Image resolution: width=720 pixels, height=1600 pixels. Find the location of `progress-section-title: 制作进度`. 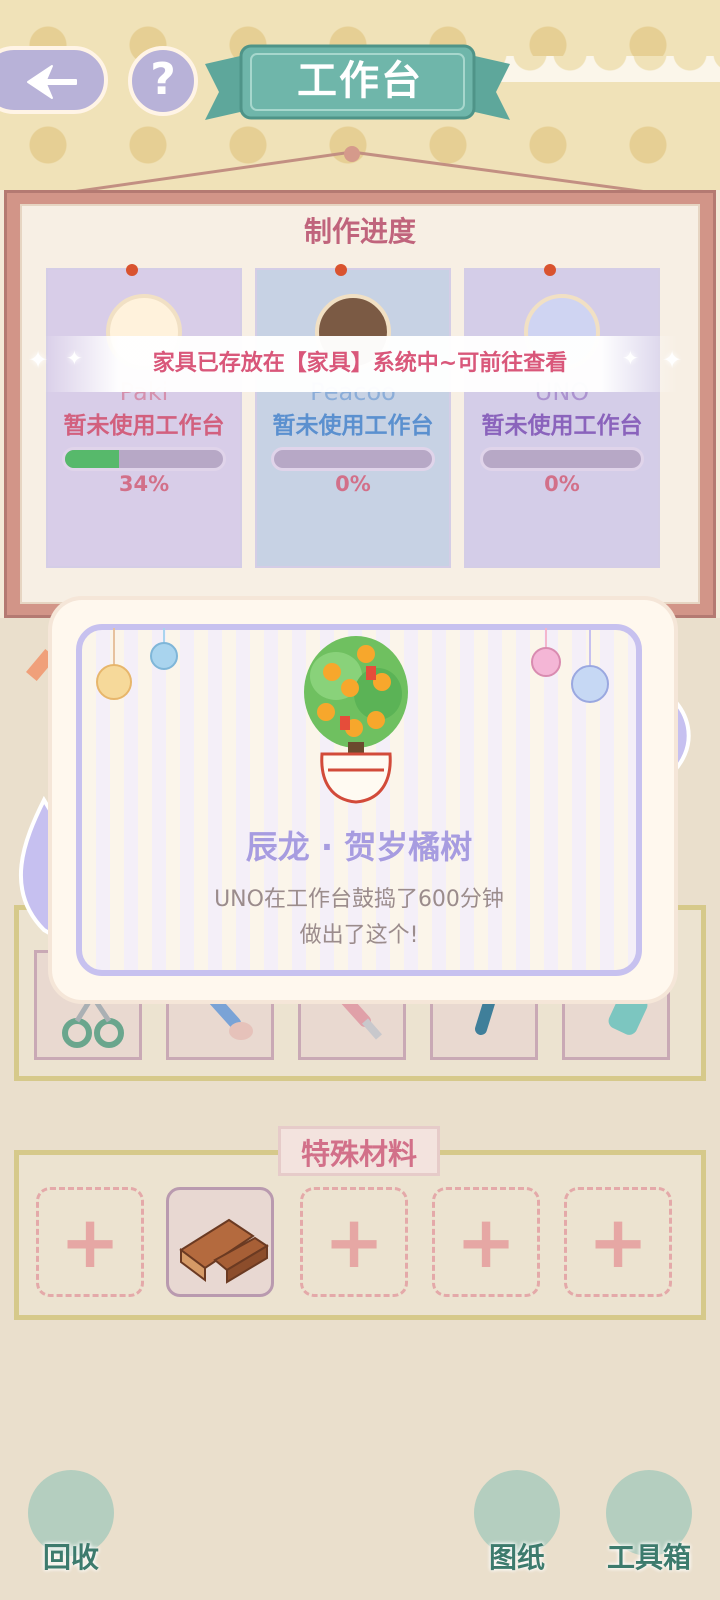

progress-section-title: 制作进度 is located at coordinates (359, 231).